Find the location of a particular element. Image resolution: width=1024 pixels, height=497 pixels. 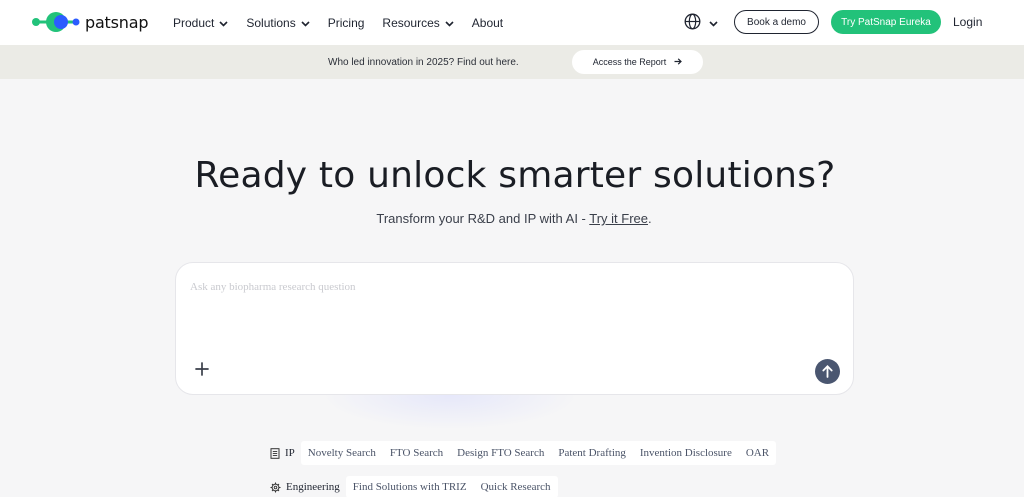

menu-item-label: Pricing is located at coordinates (346, 22).